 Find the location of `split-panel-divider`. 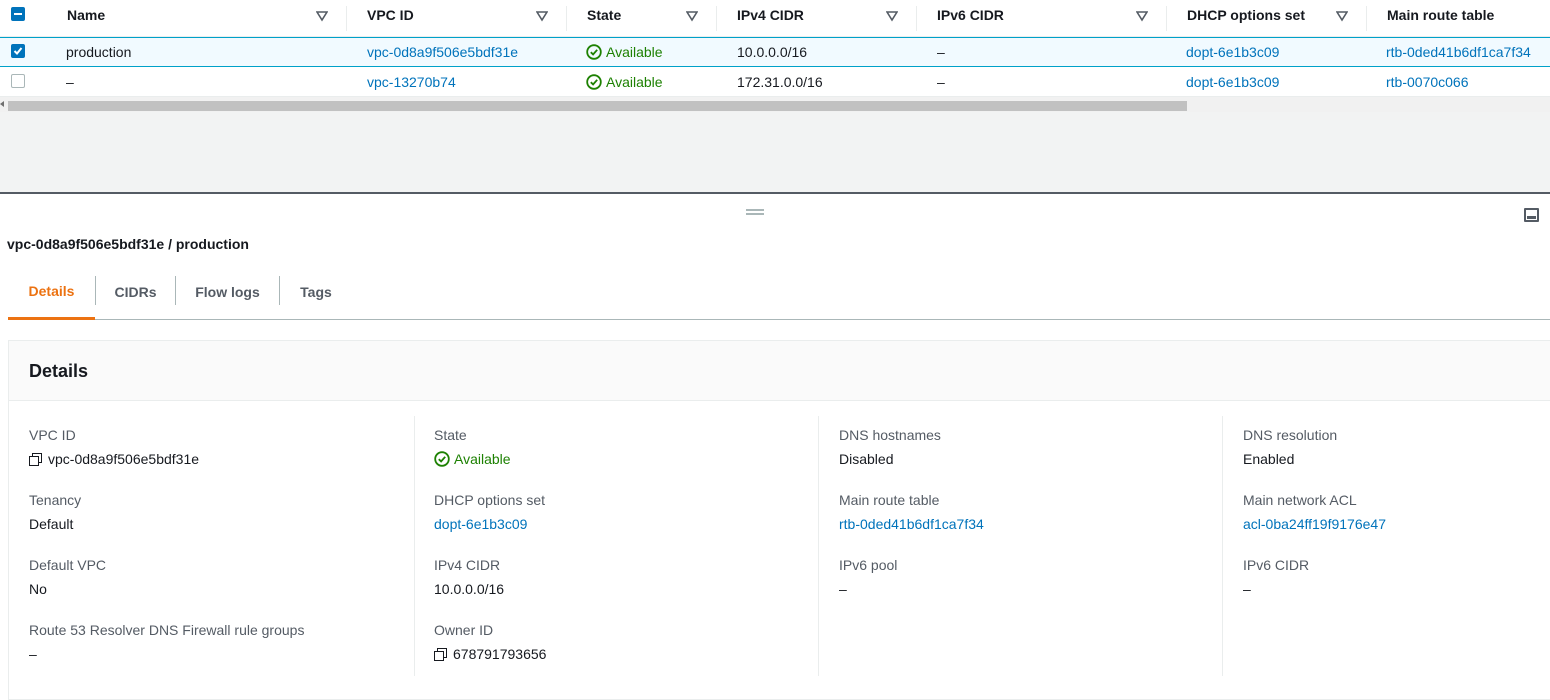

split-panel-divider is located at coordinates (775, 193).